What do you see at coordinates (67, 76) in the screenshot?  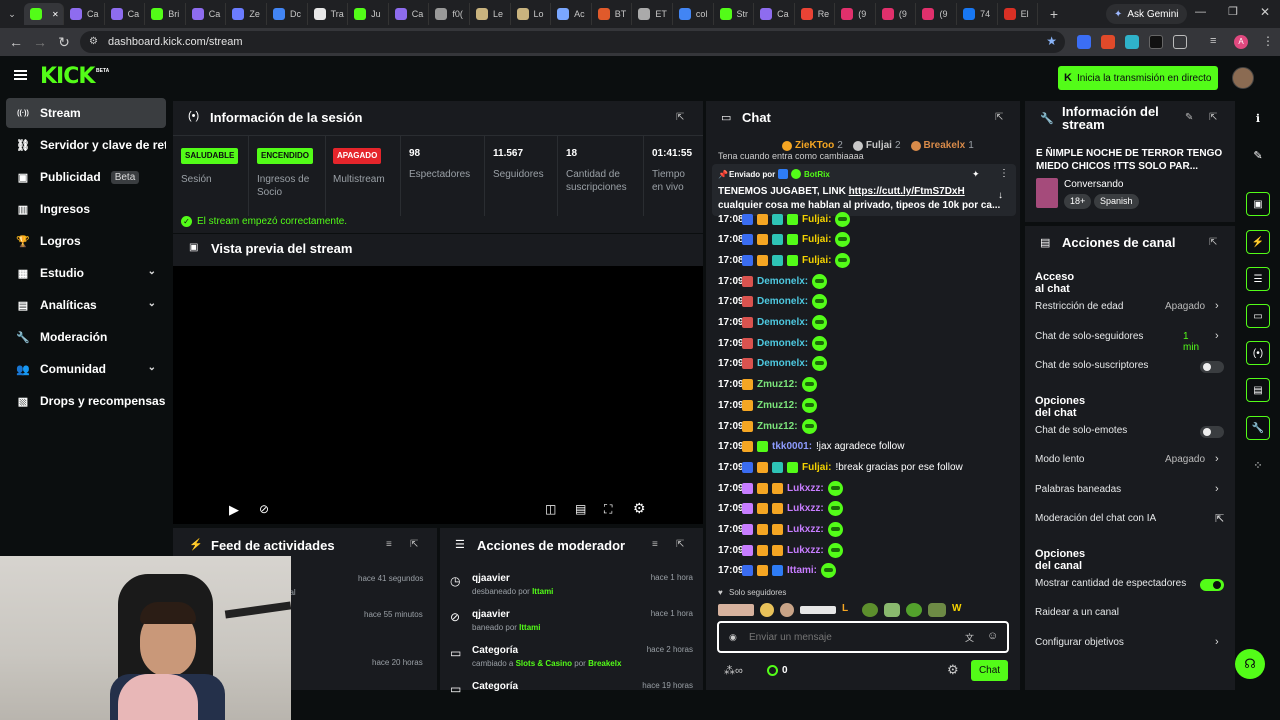 I see `kick-logo: KICK` at bounding box center [67, 76].